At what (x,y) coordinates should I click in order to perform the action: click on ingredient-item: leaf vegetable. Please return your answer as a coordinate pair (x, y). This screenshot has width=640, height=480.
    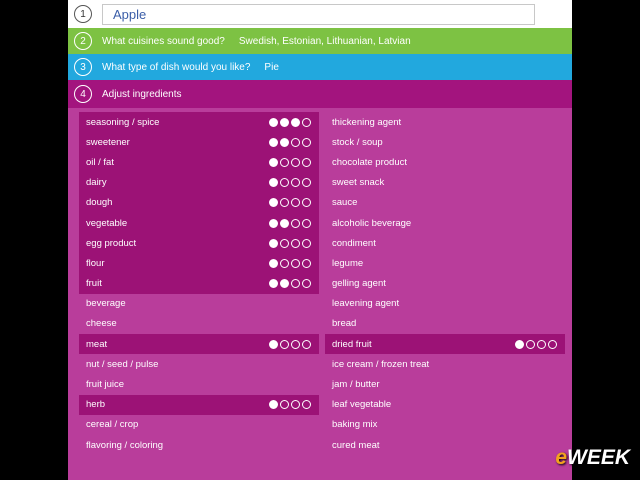
    Looking at the image, I should click on (445, 405).